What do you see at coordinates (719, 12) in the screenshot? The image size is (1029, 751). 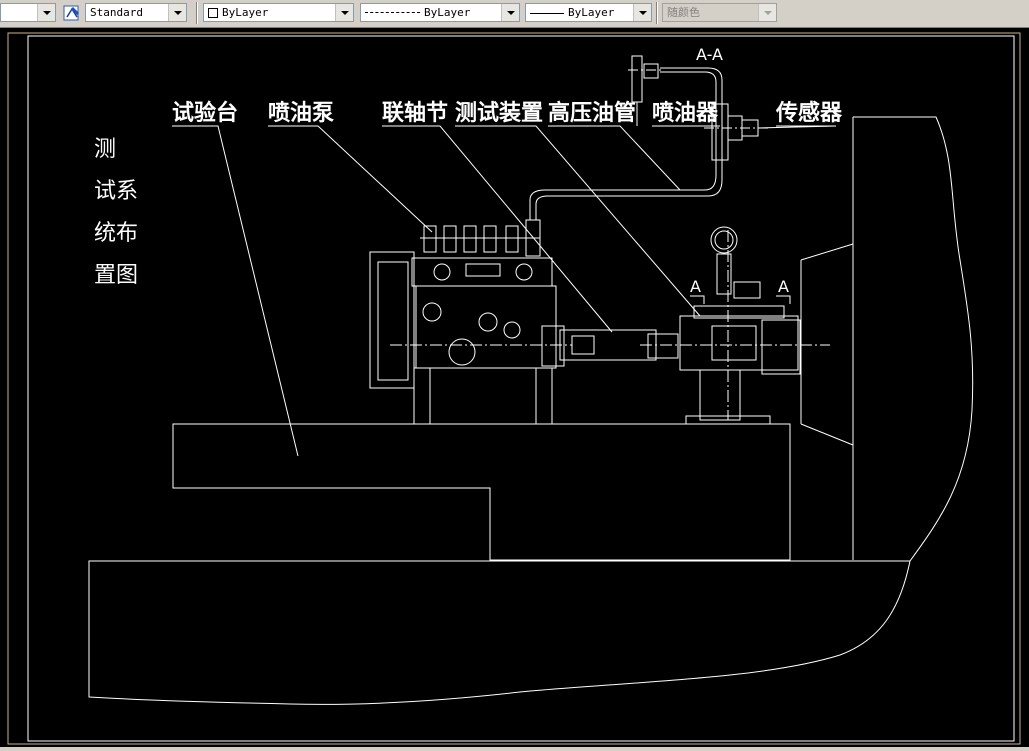 I see `plot-style-dropdown: 随颜色` at bounding box center [719, 12].